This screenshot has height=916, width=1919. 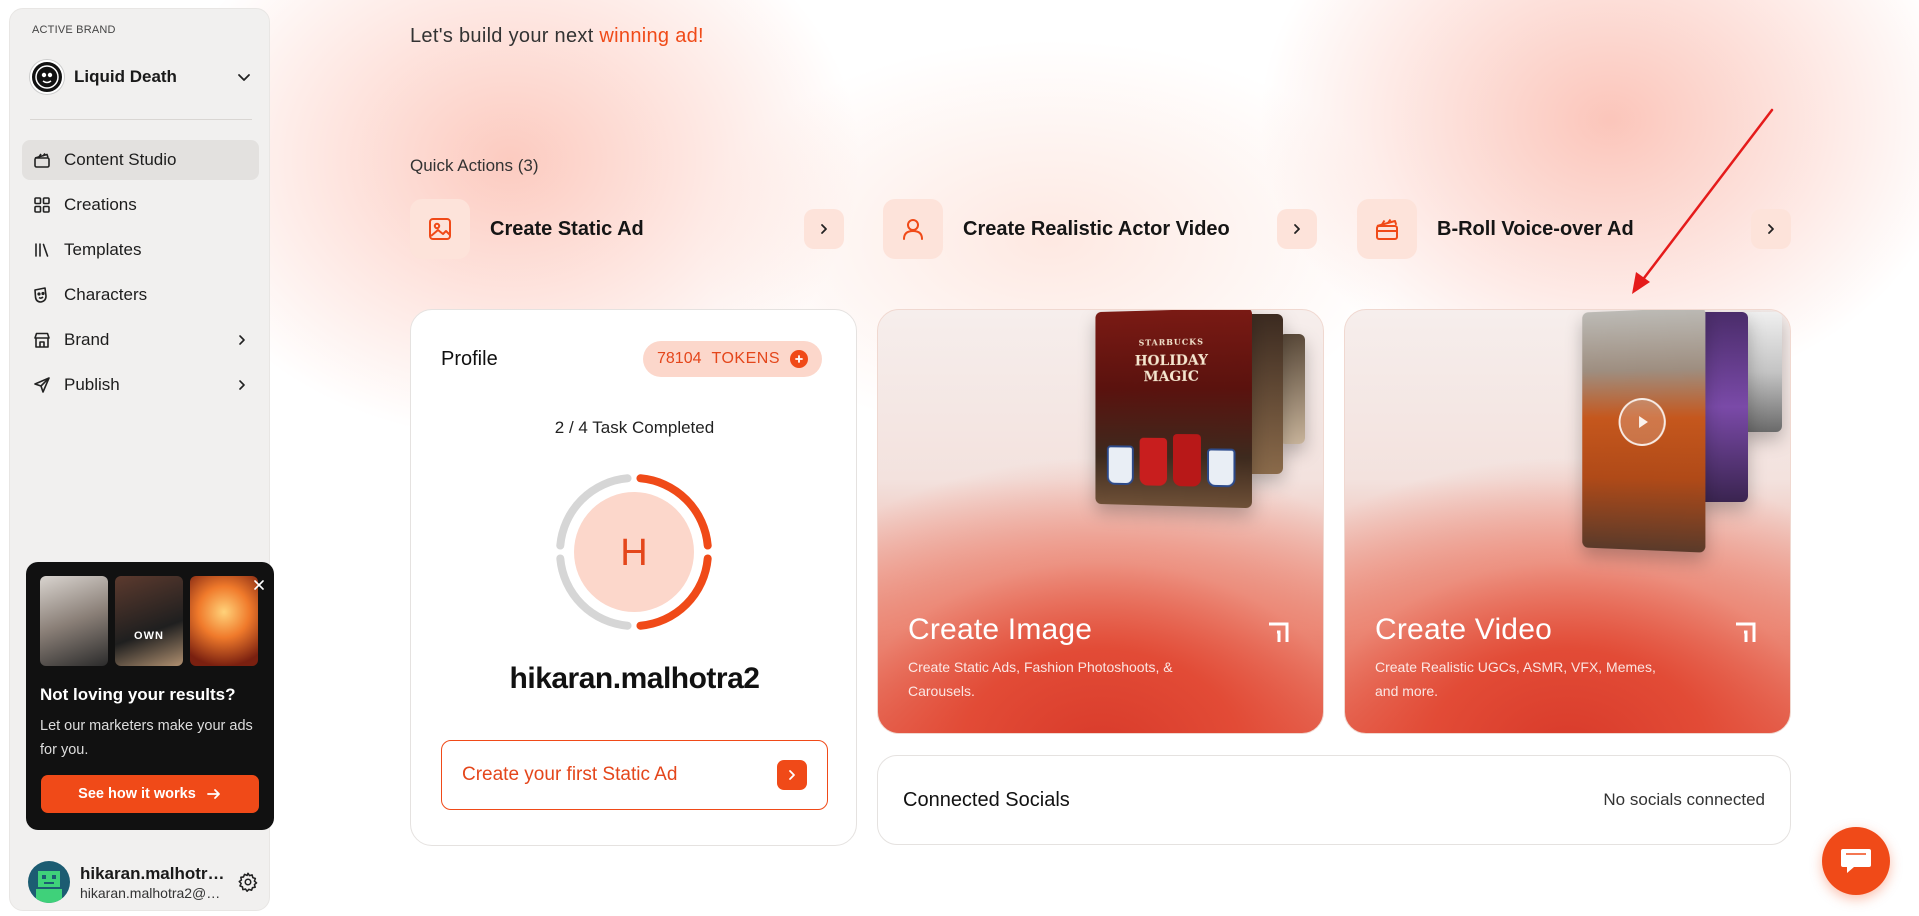 I want to click on arrow-right-icon, so click(x=213, y=794).